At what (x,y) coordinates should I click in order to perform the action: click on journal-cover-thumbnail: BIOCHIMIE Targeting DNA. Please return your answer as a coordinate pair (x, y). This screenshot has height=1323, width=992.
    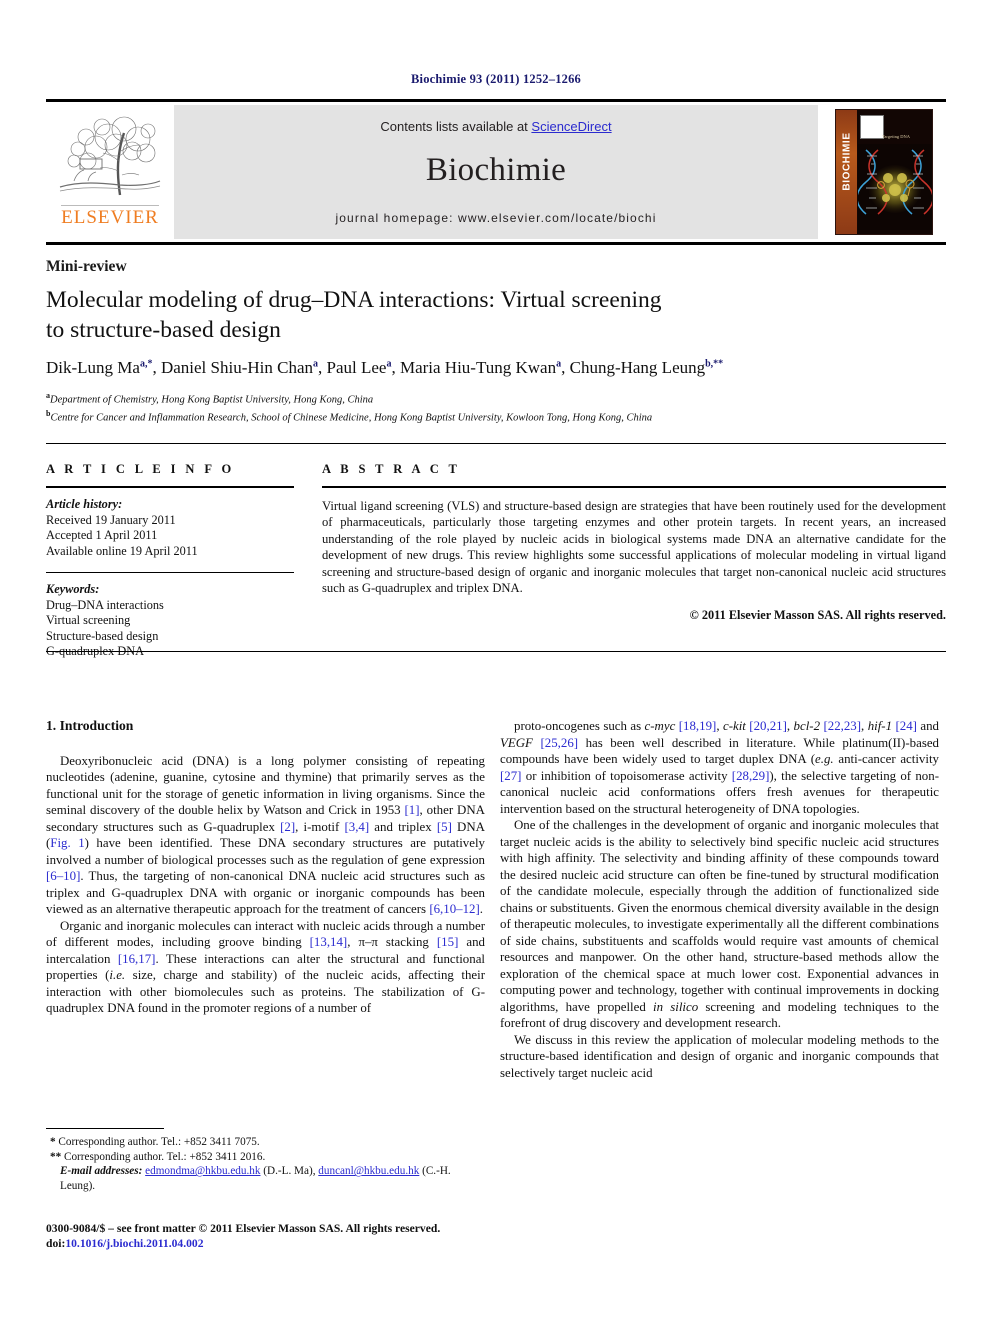
    Looking at the image, I should click on (884, 172).